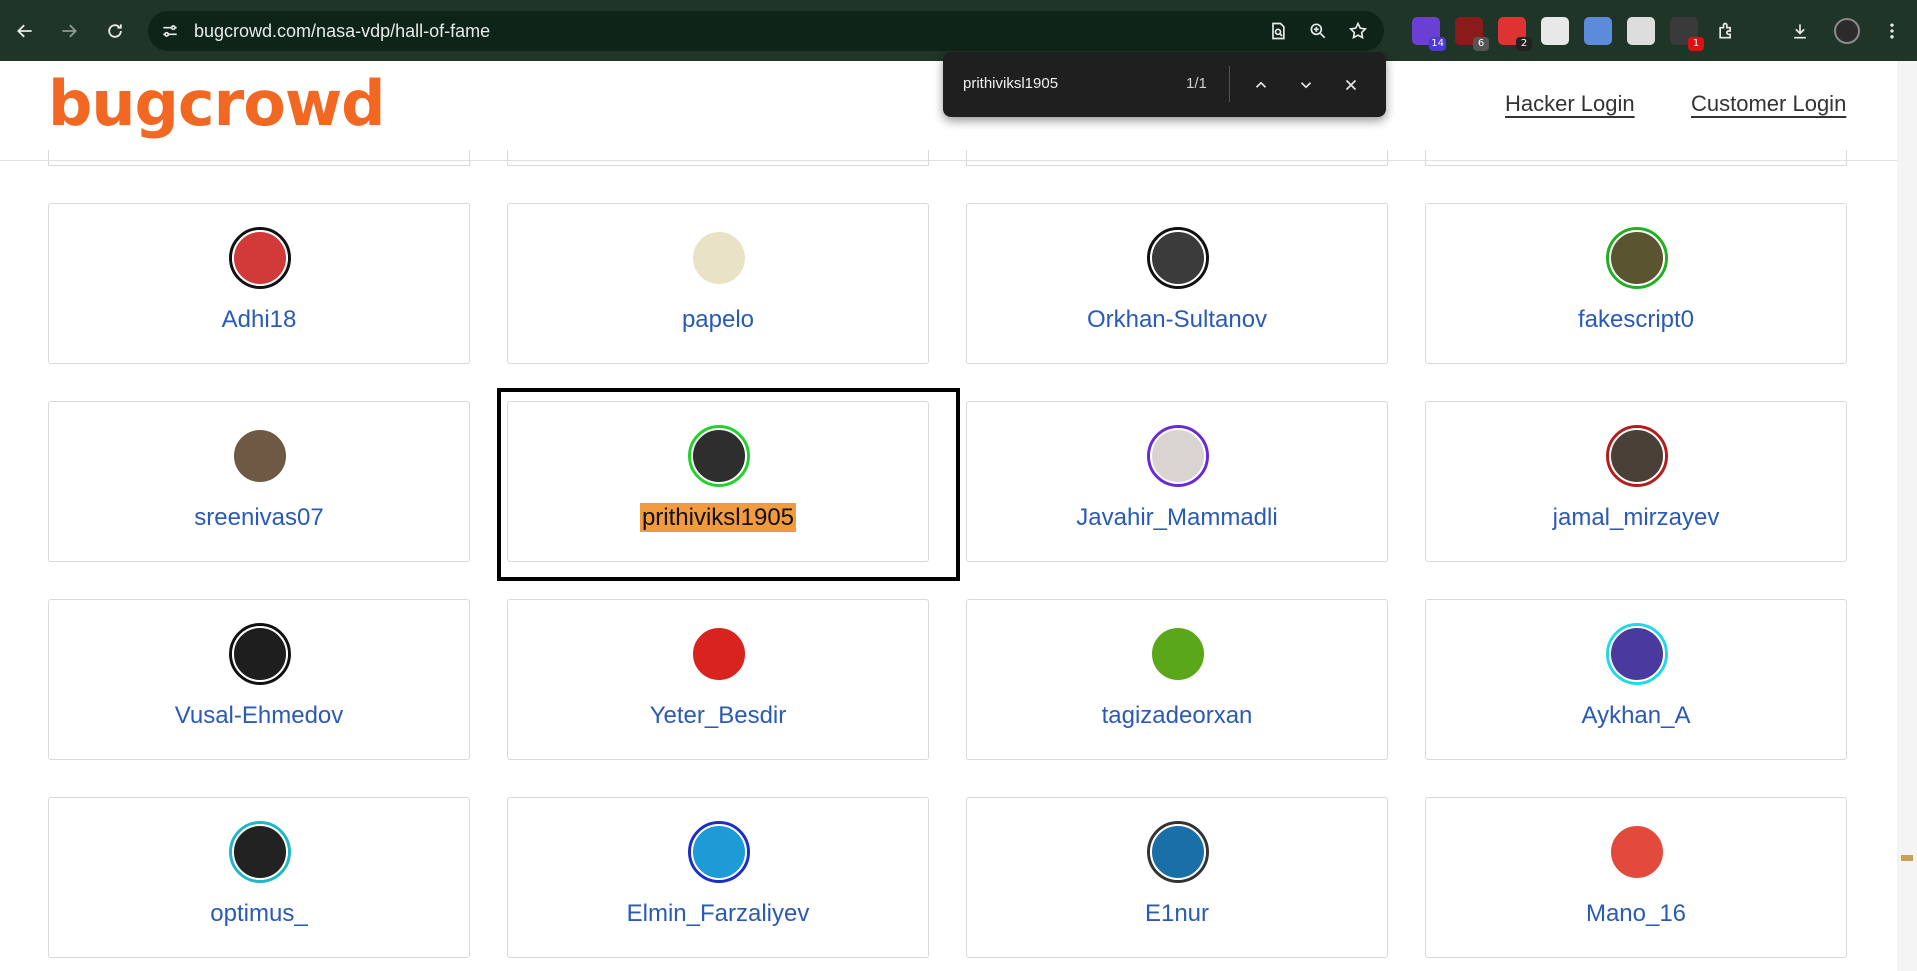 The width and height of the screenshot is (1917, 971). Describe the element at coordinates (1636, 914) in the screenshot. I see `researcher-name-link: Mano_16` at that location.